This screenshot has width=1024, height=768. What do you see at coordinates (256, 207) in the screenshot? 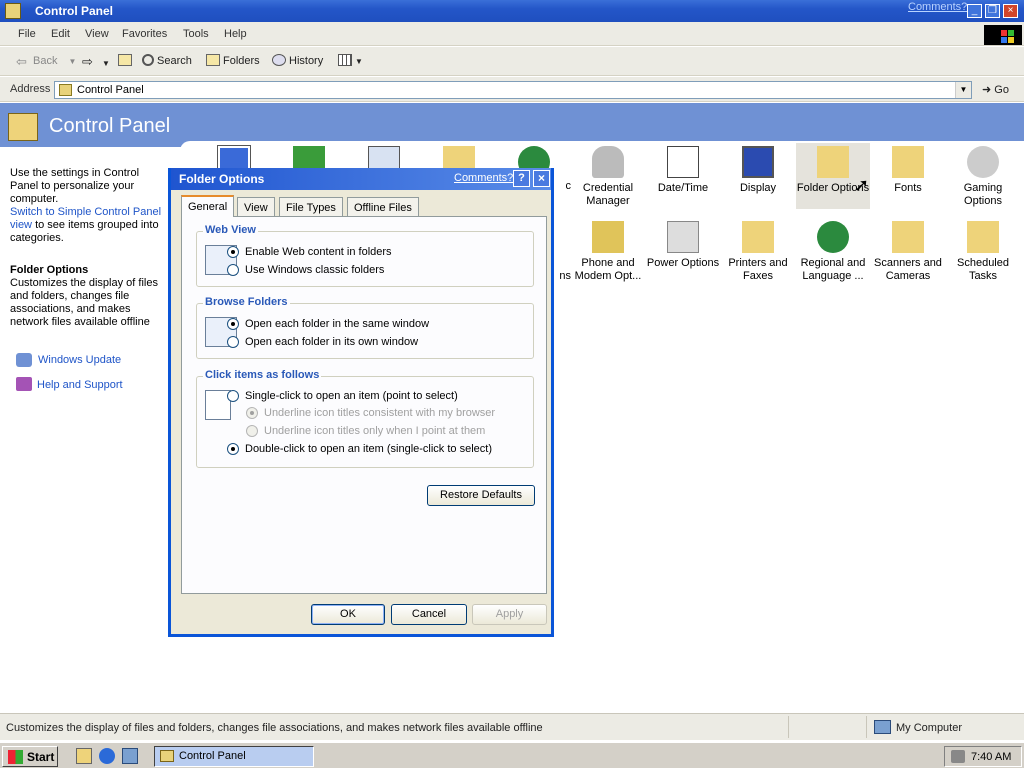
I see `tab-view: View` at bounding box center [256, 207].